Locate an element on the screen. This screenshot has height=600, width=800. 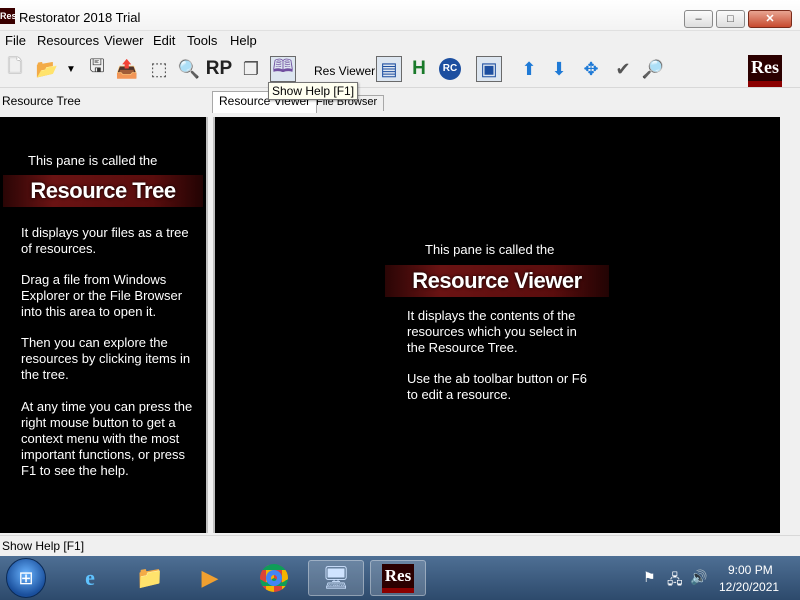
menu-file: File is located at coordinates (15, 40).